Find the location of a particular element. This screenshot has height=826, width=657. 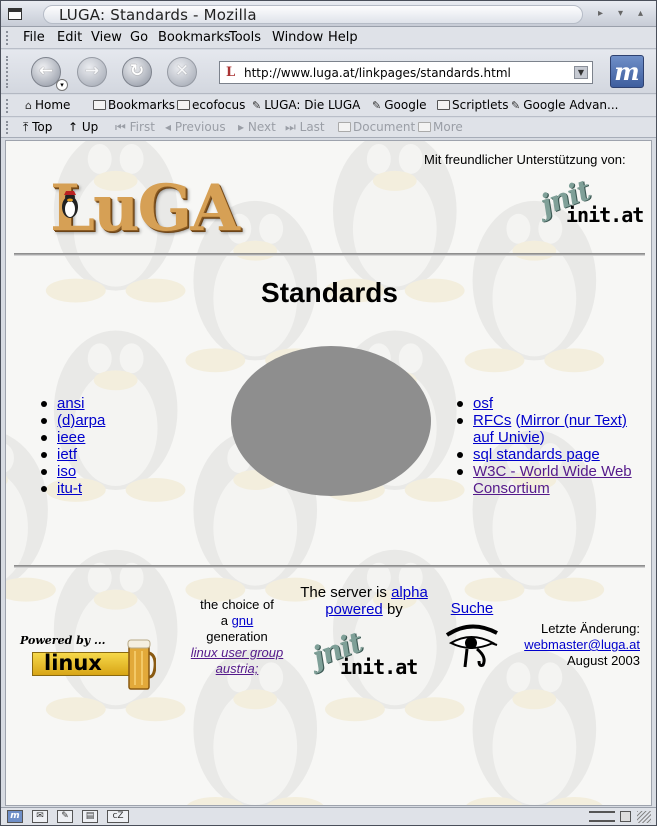

last-icon: ⏭ is located at coordinates (290, 127).